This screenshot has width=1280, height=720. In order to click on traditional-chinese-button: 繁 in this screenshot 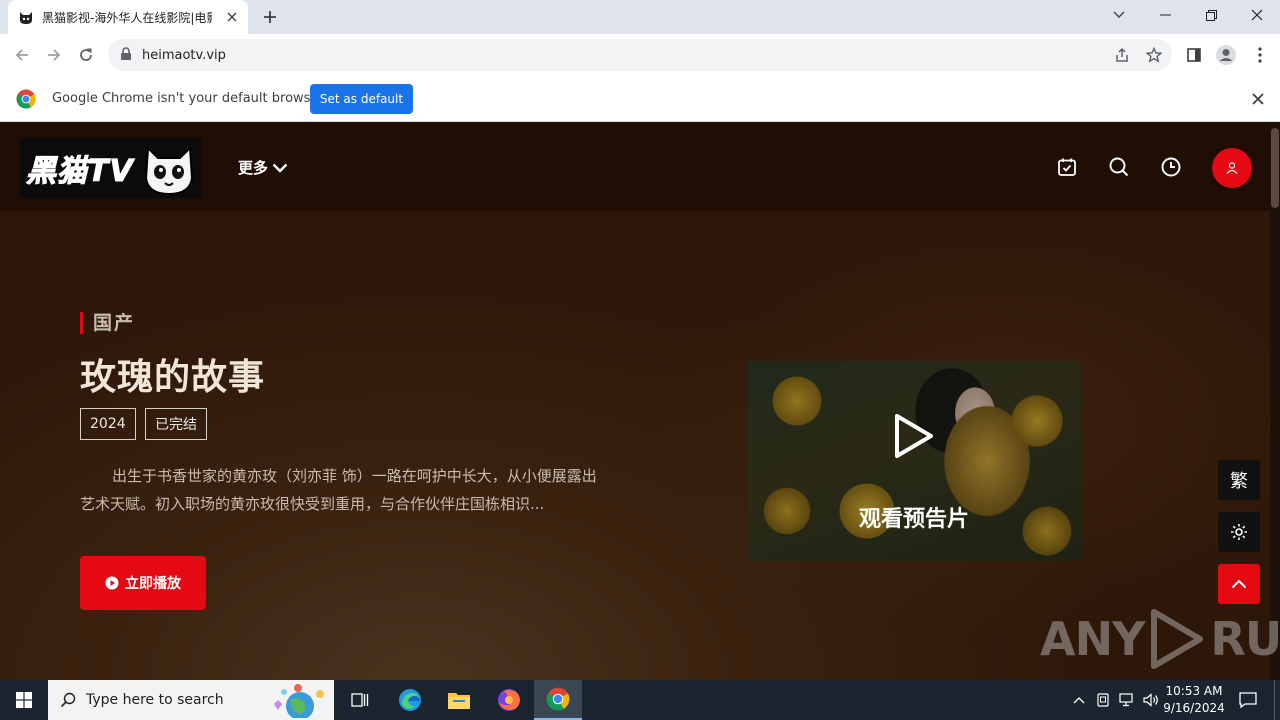, I will do `click(1239, 480)`.